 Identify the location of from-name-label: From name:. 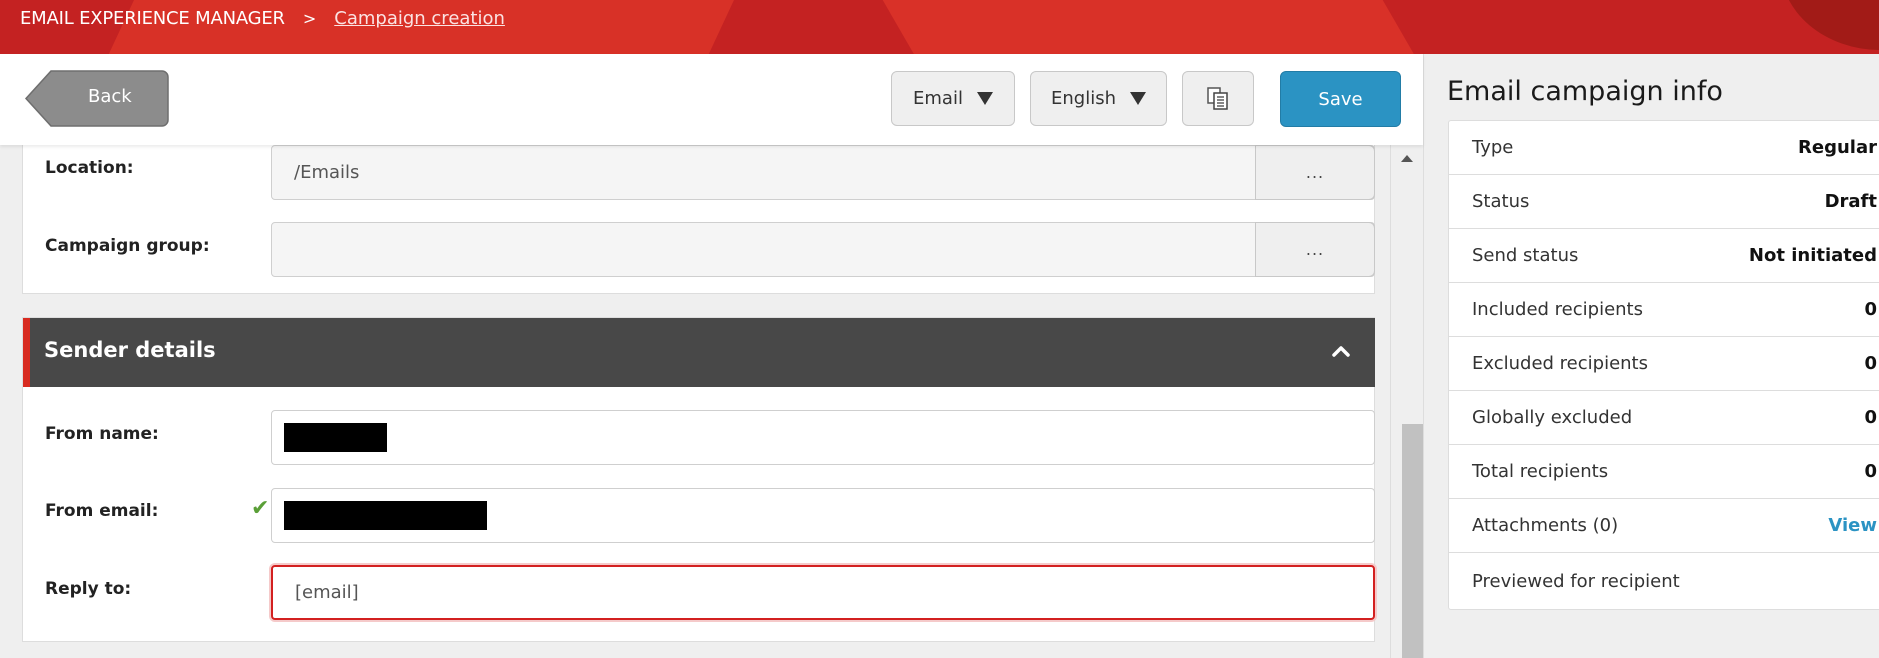
(102, 434).